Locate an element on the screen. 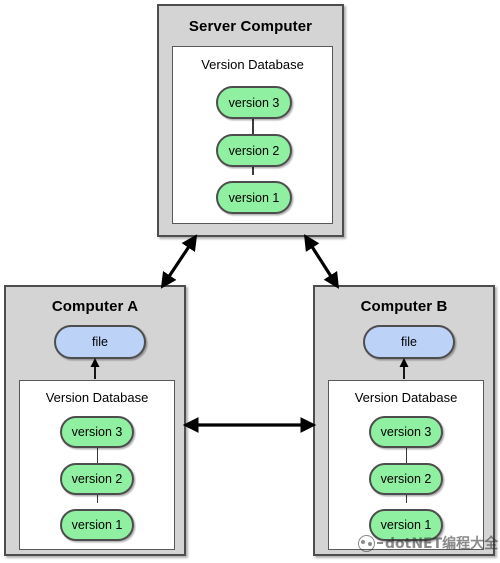 The image size is (500, 563). computer-a-title: Computer A is located at coordinates (95, 306).